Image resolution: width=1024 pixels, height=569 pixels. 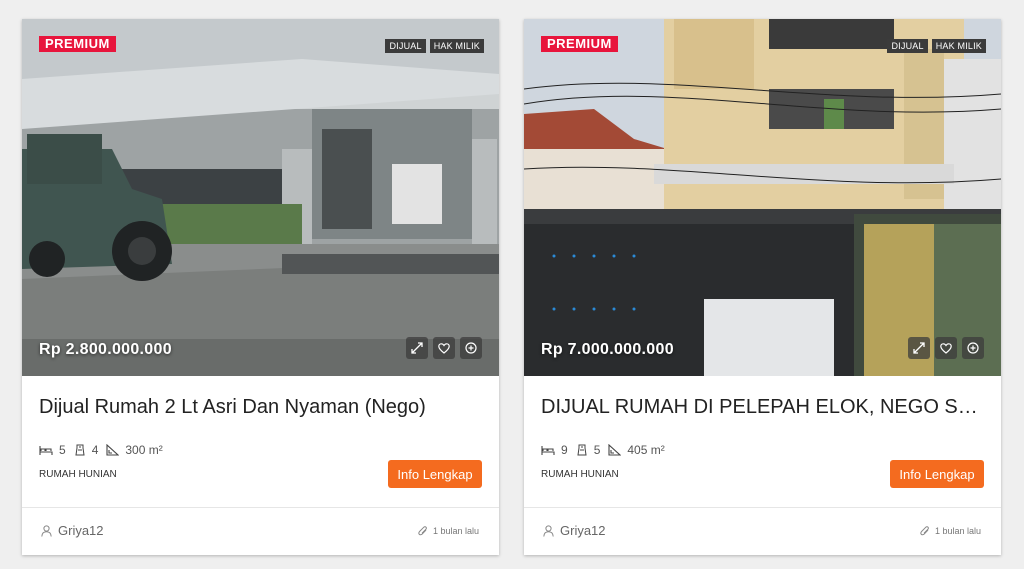 I want to click on area-spec: 405 m², so click(x=636, y=450).